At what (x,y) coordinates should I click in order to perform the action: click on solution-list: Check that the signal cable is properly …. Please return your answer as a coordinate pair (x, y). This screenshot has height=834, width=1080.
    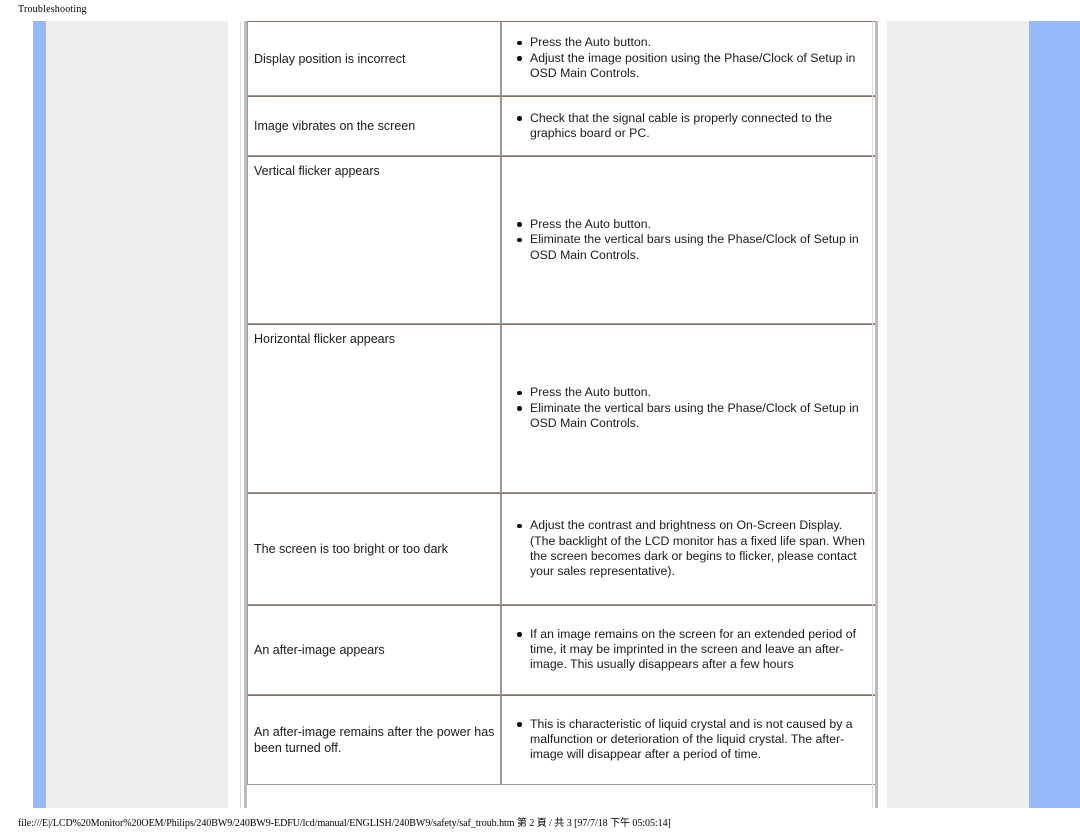
    Looking at the image, I should click on (688, 126).